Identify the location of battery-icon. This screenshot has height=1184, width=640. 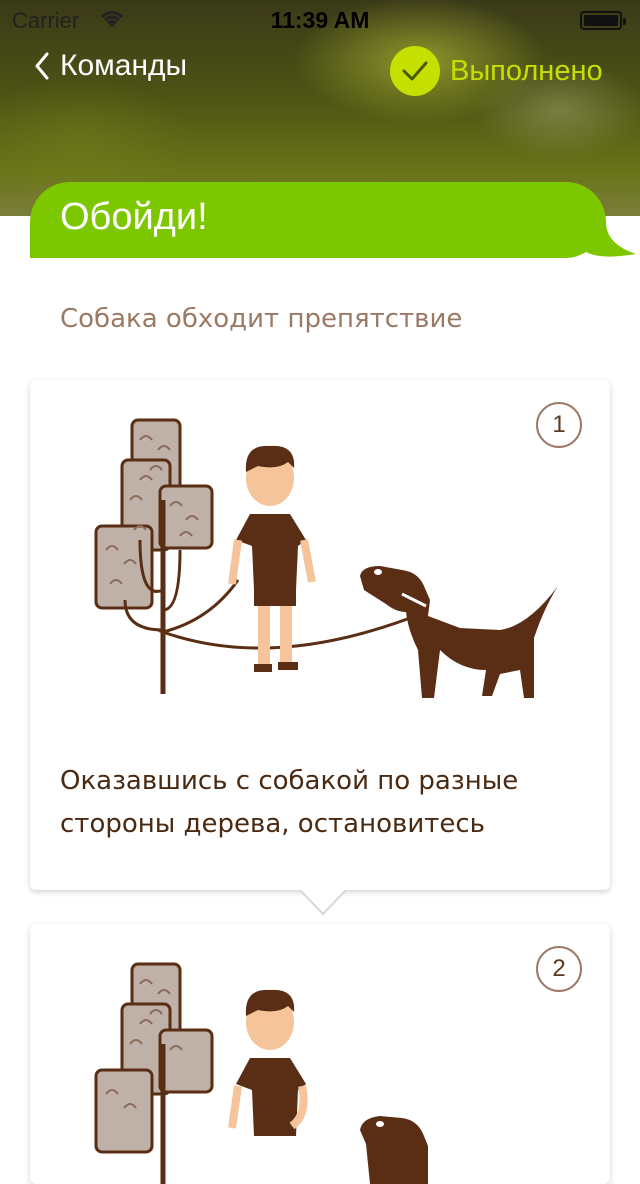
(603, 20).